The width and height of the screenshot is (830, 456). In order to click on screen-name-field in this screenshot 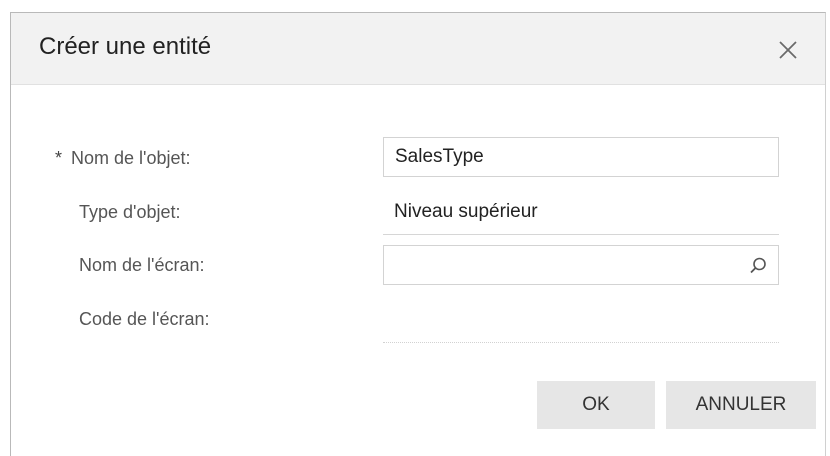, I will do `click(581, 265)`.